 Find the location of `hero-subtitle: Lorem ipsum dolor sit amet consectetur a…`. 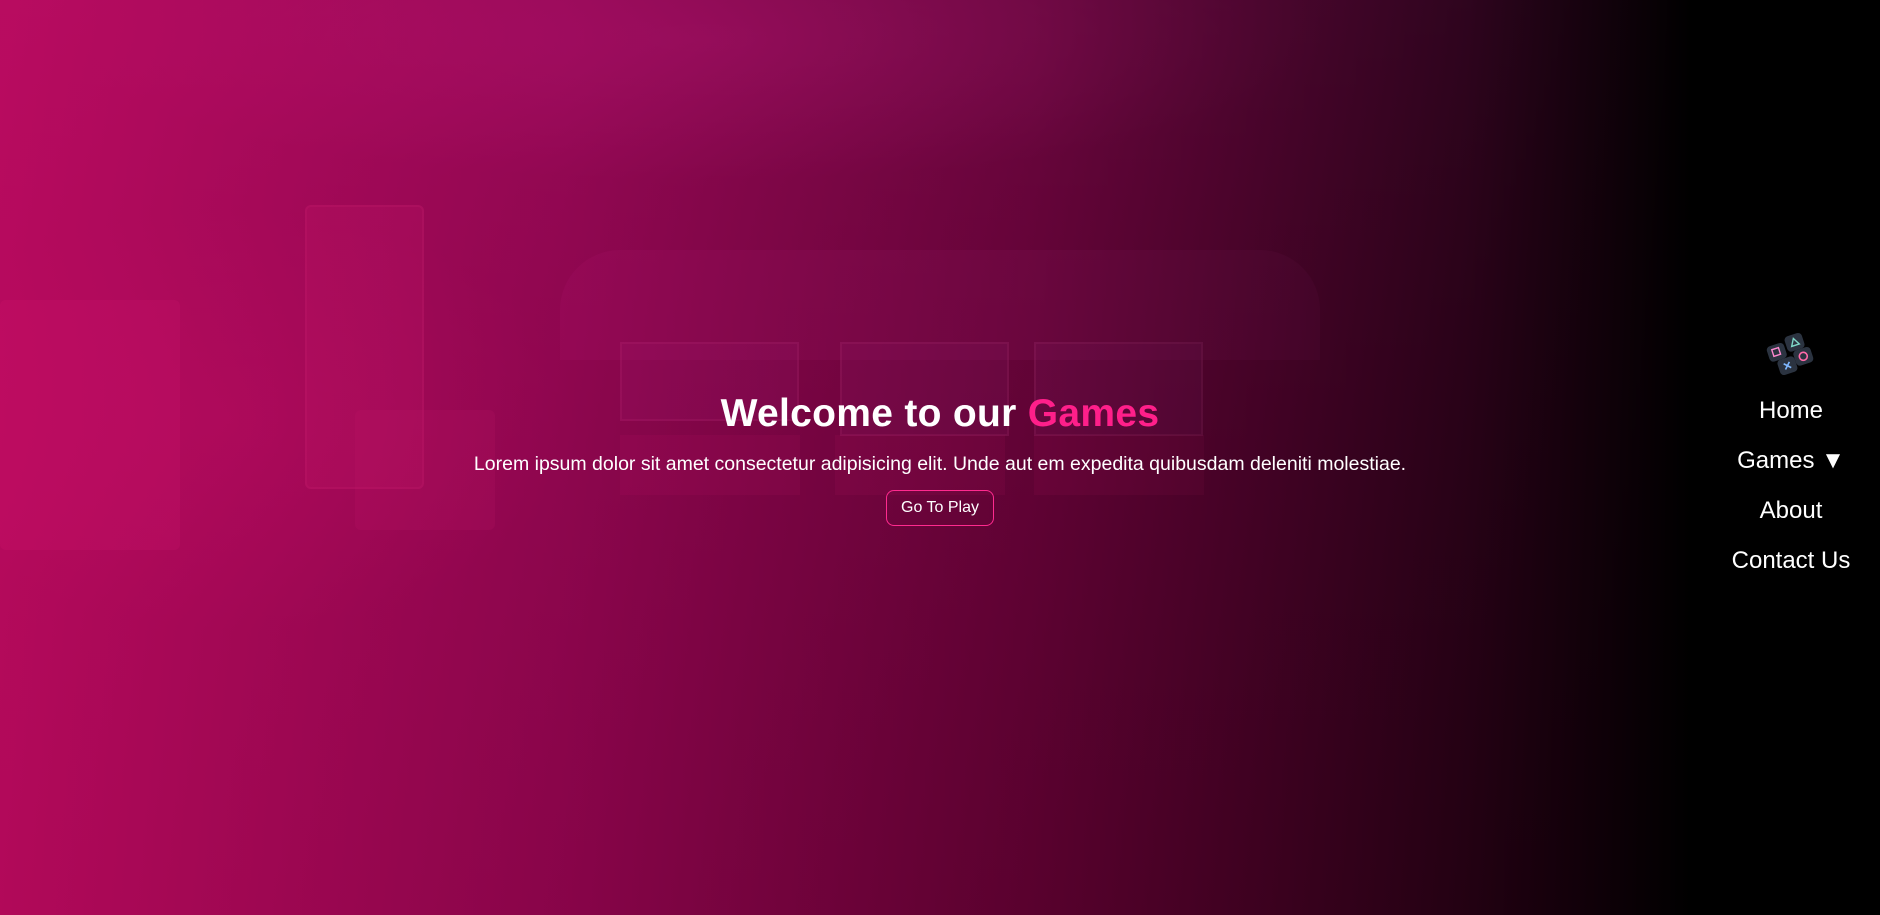

hero-subtitle: Lorem ipsum dolor sit amet consectetur a… is located at coordinates (940, 464).